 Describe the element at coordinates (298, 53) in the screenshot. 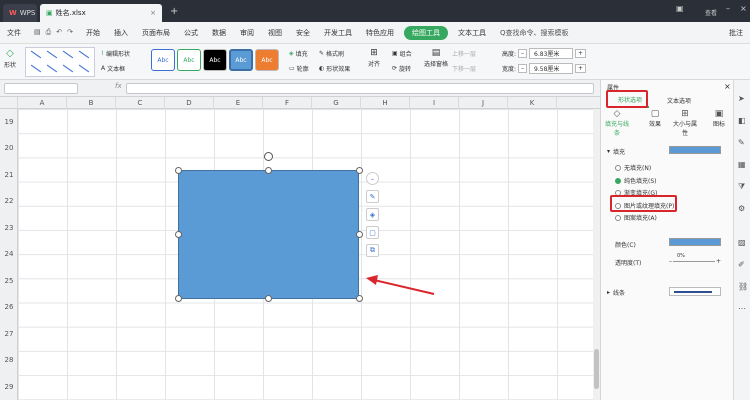

I see `fill-button: ◈ 填充` at that location.